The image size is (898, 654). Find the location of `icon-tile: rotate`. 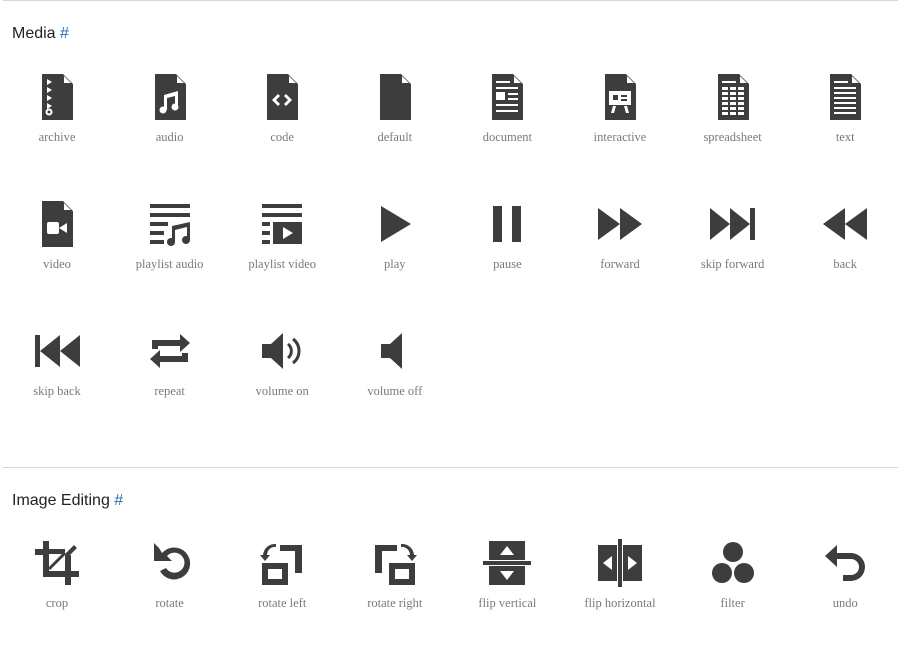

icon-tile: rotate is located at coordinates (169, 575).